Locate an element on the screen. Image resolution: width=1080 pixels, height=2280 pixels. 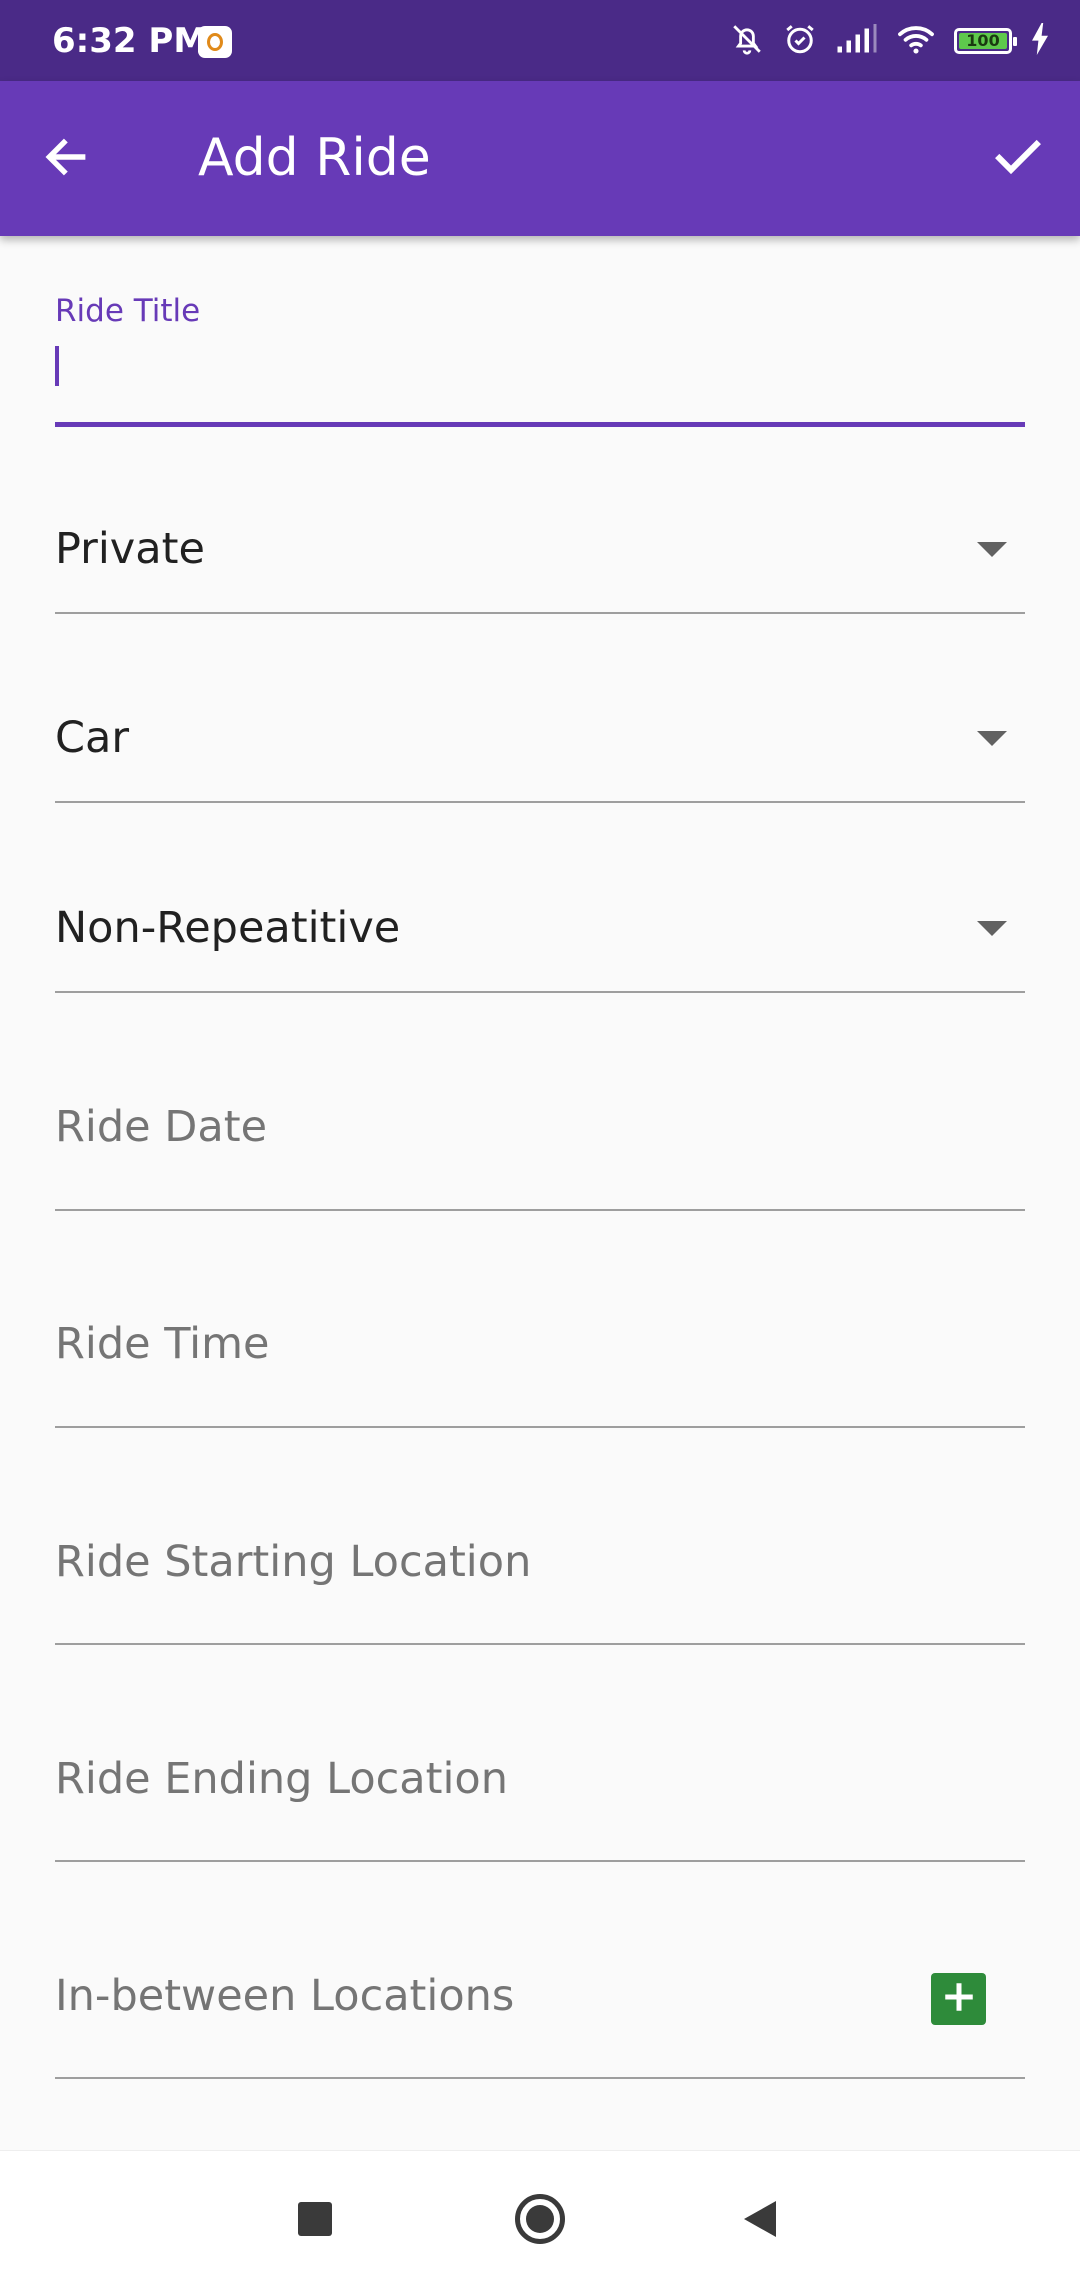
visibility-underline is located at coordinates (540, 613).